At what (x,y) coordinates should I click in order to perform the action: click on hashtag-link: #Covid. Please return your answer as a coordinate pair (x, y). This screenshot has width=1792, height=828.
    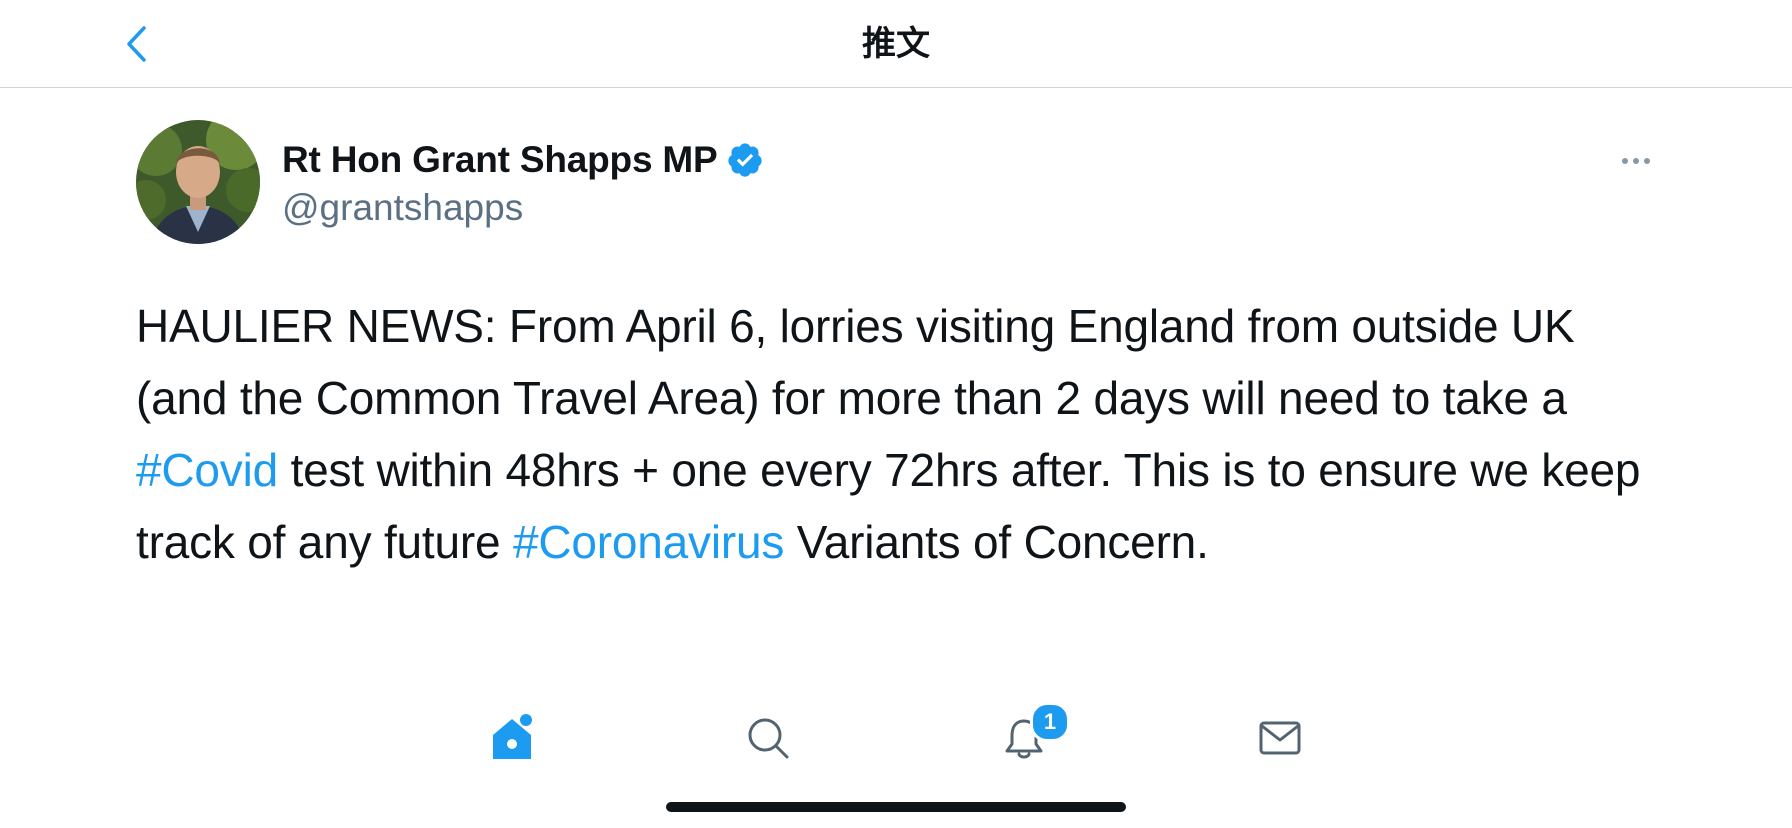
    Looking at the image, I should click on (207, 470).